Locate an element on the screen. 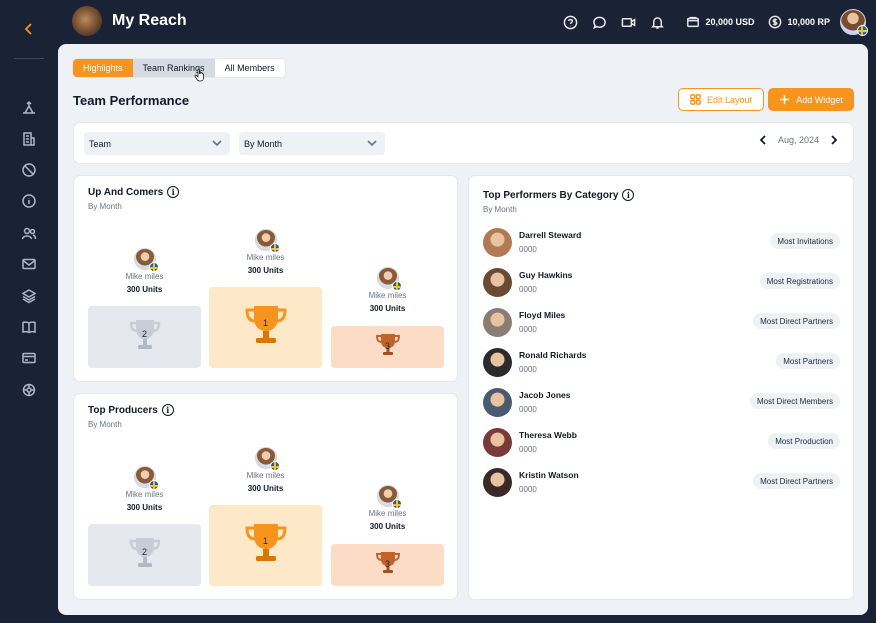 The height and width of the screenshot is (623, 876). silver-trophy-icon: 2 is located at coordinates (145, 555).